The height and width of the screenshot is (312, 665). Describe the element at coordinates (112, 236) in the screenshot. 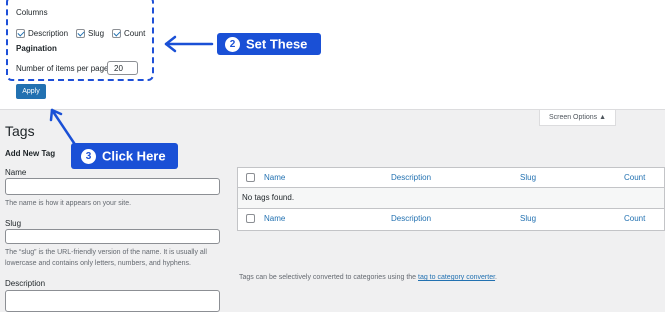

I see `slug-input` at that location.